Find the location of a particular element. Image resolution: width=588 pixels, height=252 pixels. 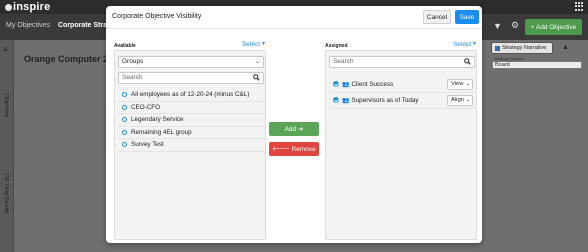

list-item: Legendary Service is located at coordinates (191, 120).